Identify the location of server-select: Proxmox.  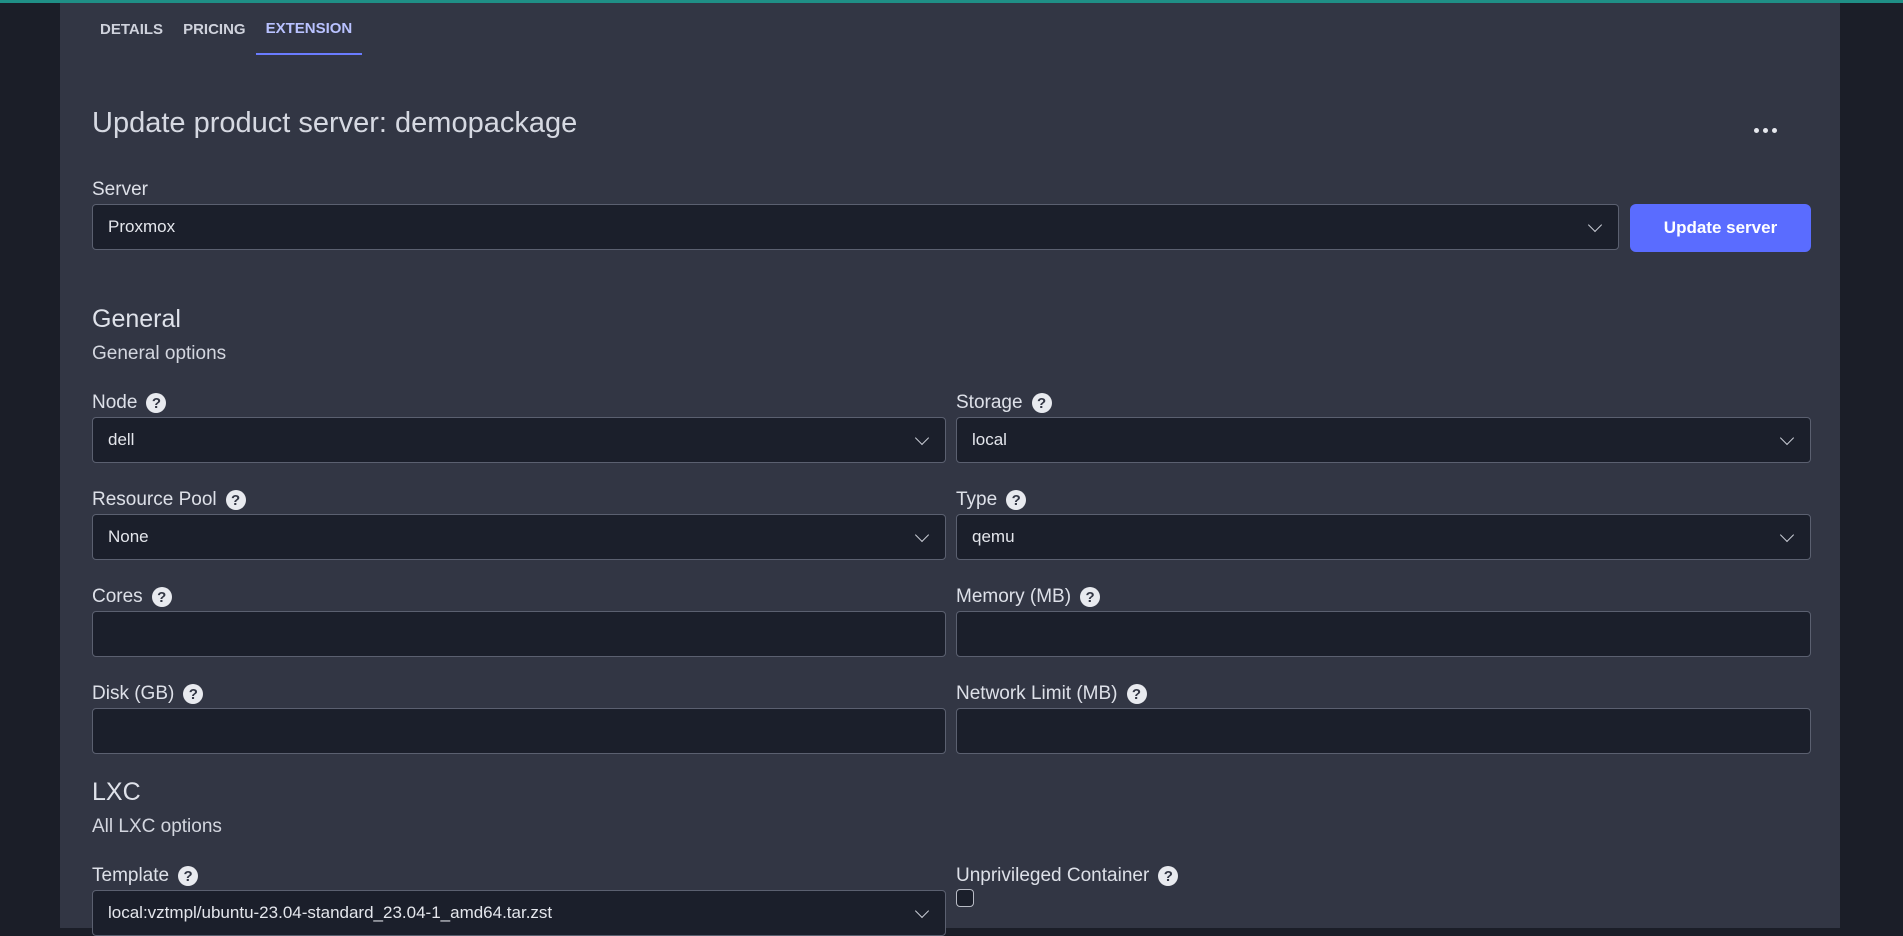
(855, 227).